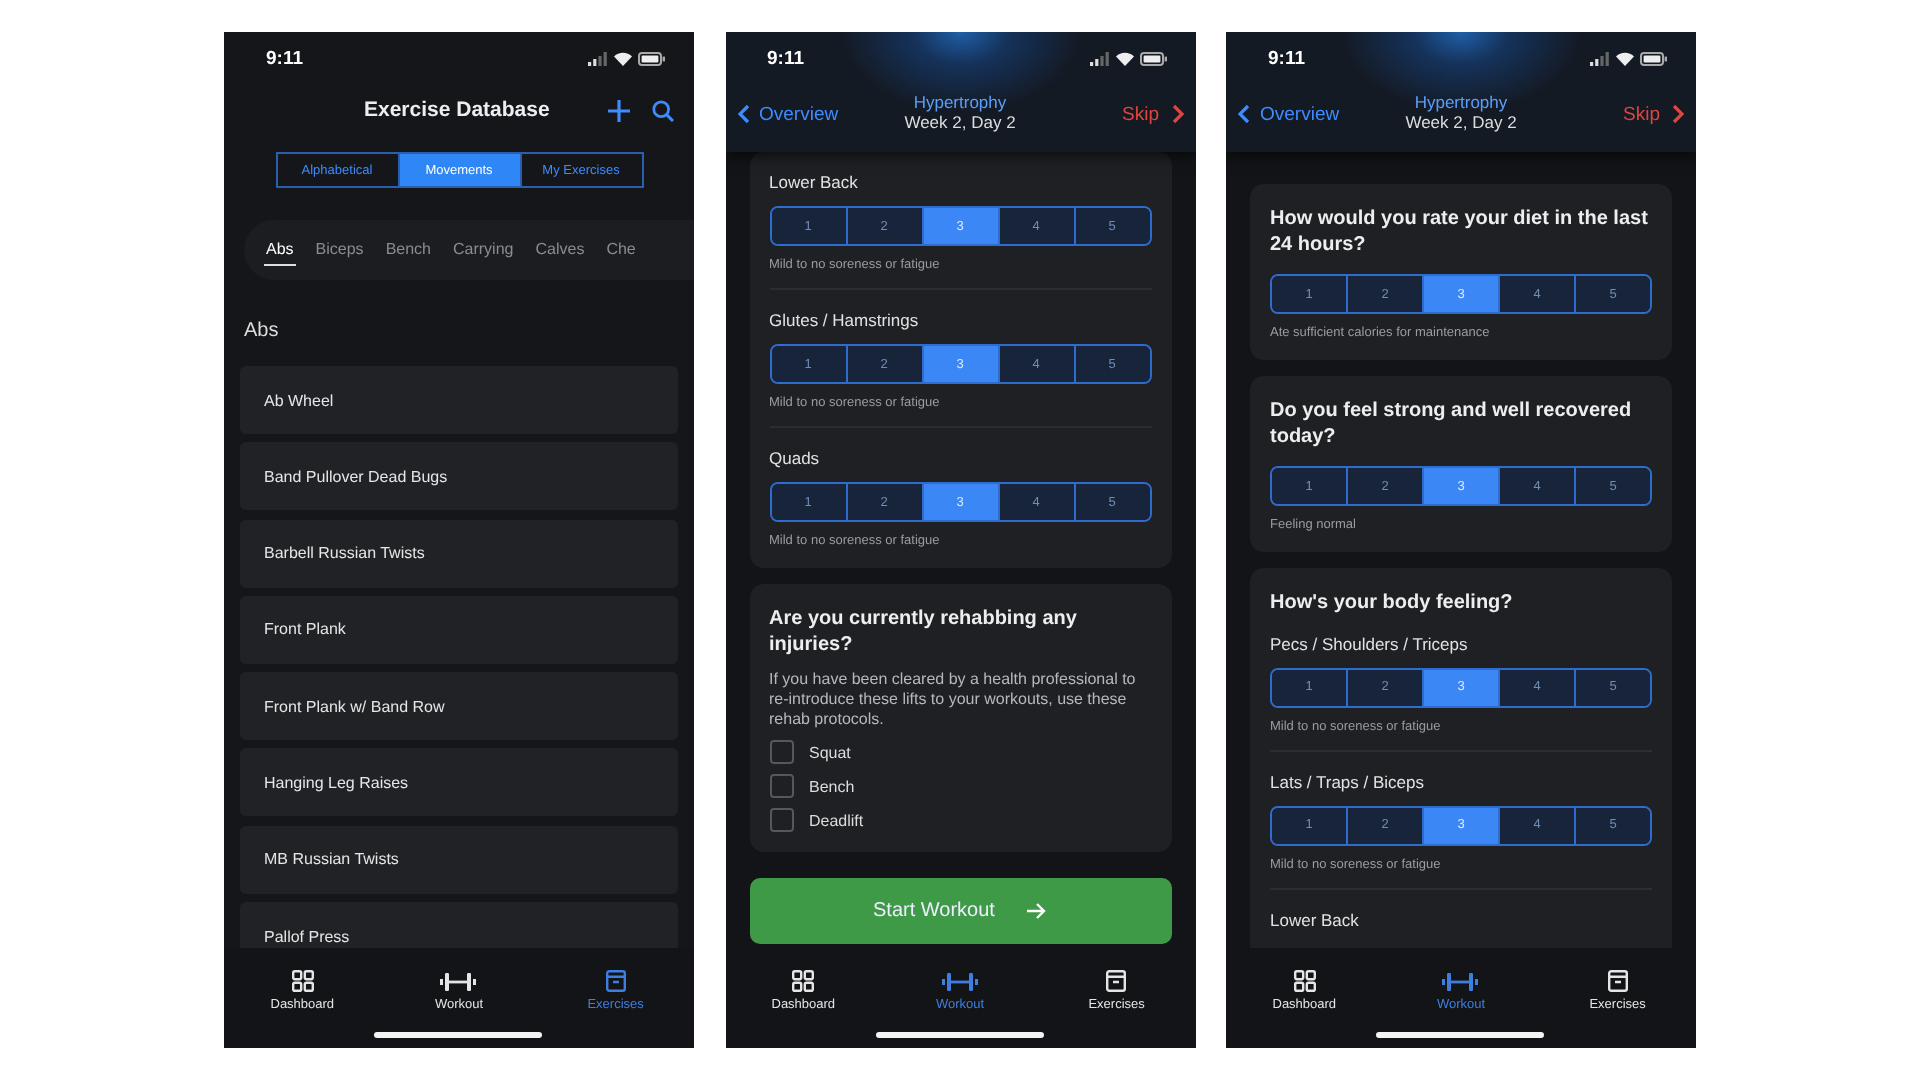 This screenshot has height=1080, width=1920. What do you see at coordinates (1392, 604) in the screenshot?
I see `card-title: How's your body feeling?` at bounding box center [1392, 604].